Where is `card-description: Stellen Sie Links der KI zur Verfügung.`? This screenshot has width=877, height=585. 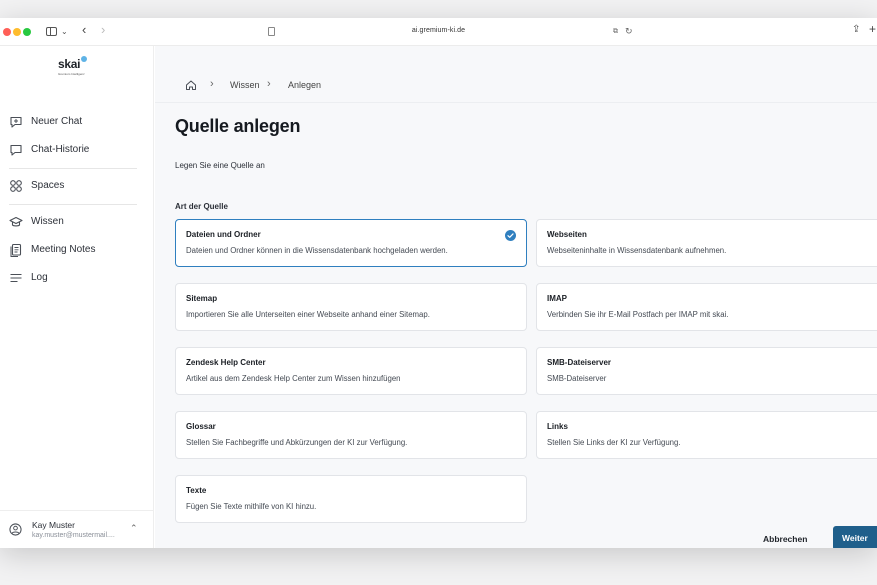
card-description: Stellen Sie Links der KI zur Verfügung. is located at coordinates (614, 442).